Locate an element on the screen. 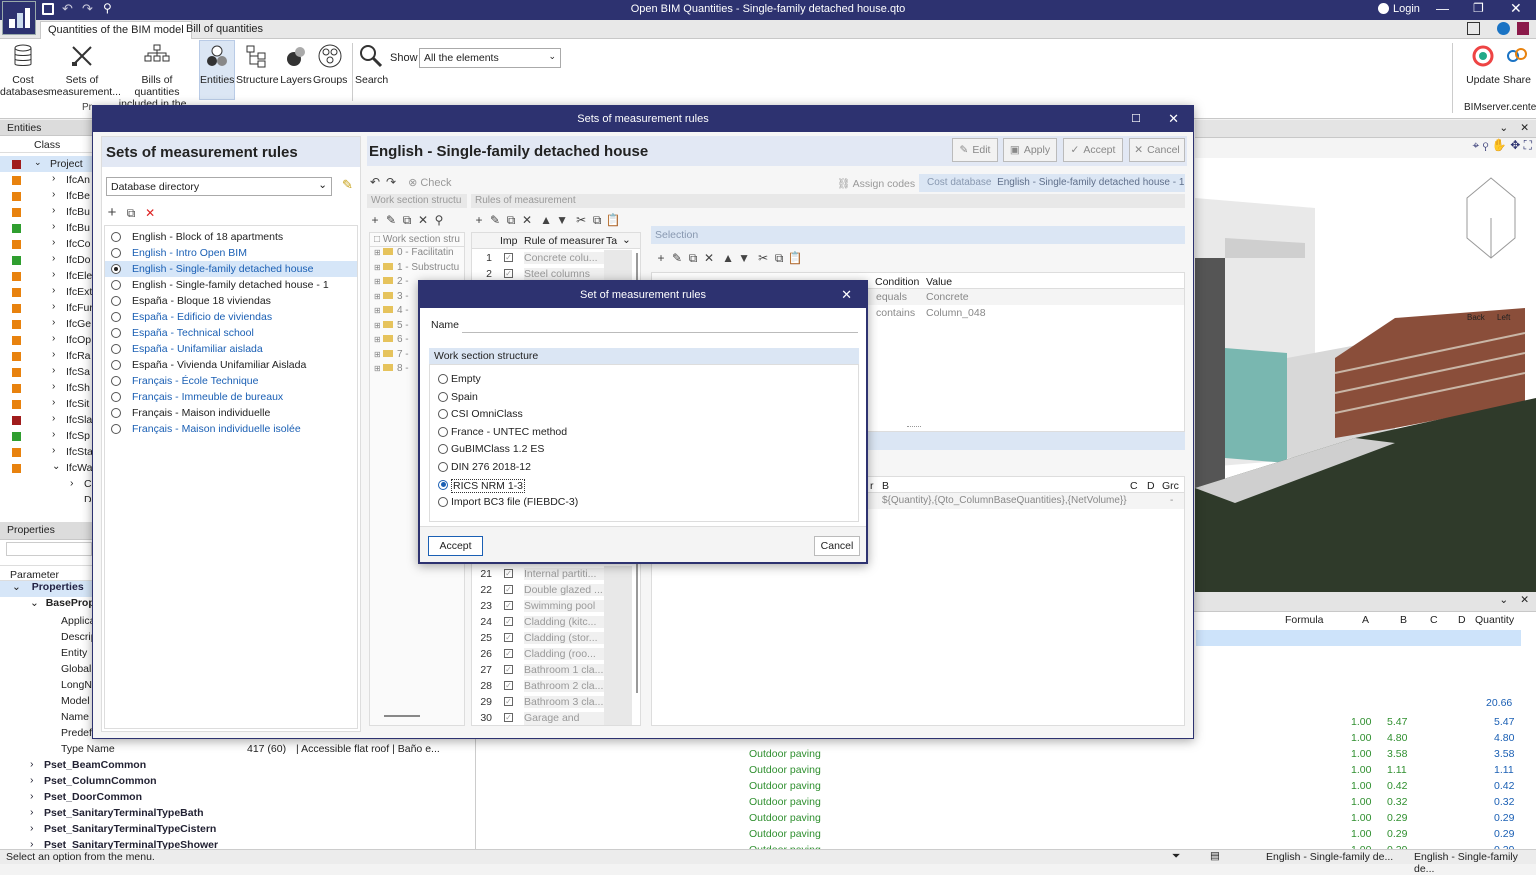 This screenshot has height=875, width=1536. rule-set-item: English - Intro Open BIM is located at coordinates (231, 253).